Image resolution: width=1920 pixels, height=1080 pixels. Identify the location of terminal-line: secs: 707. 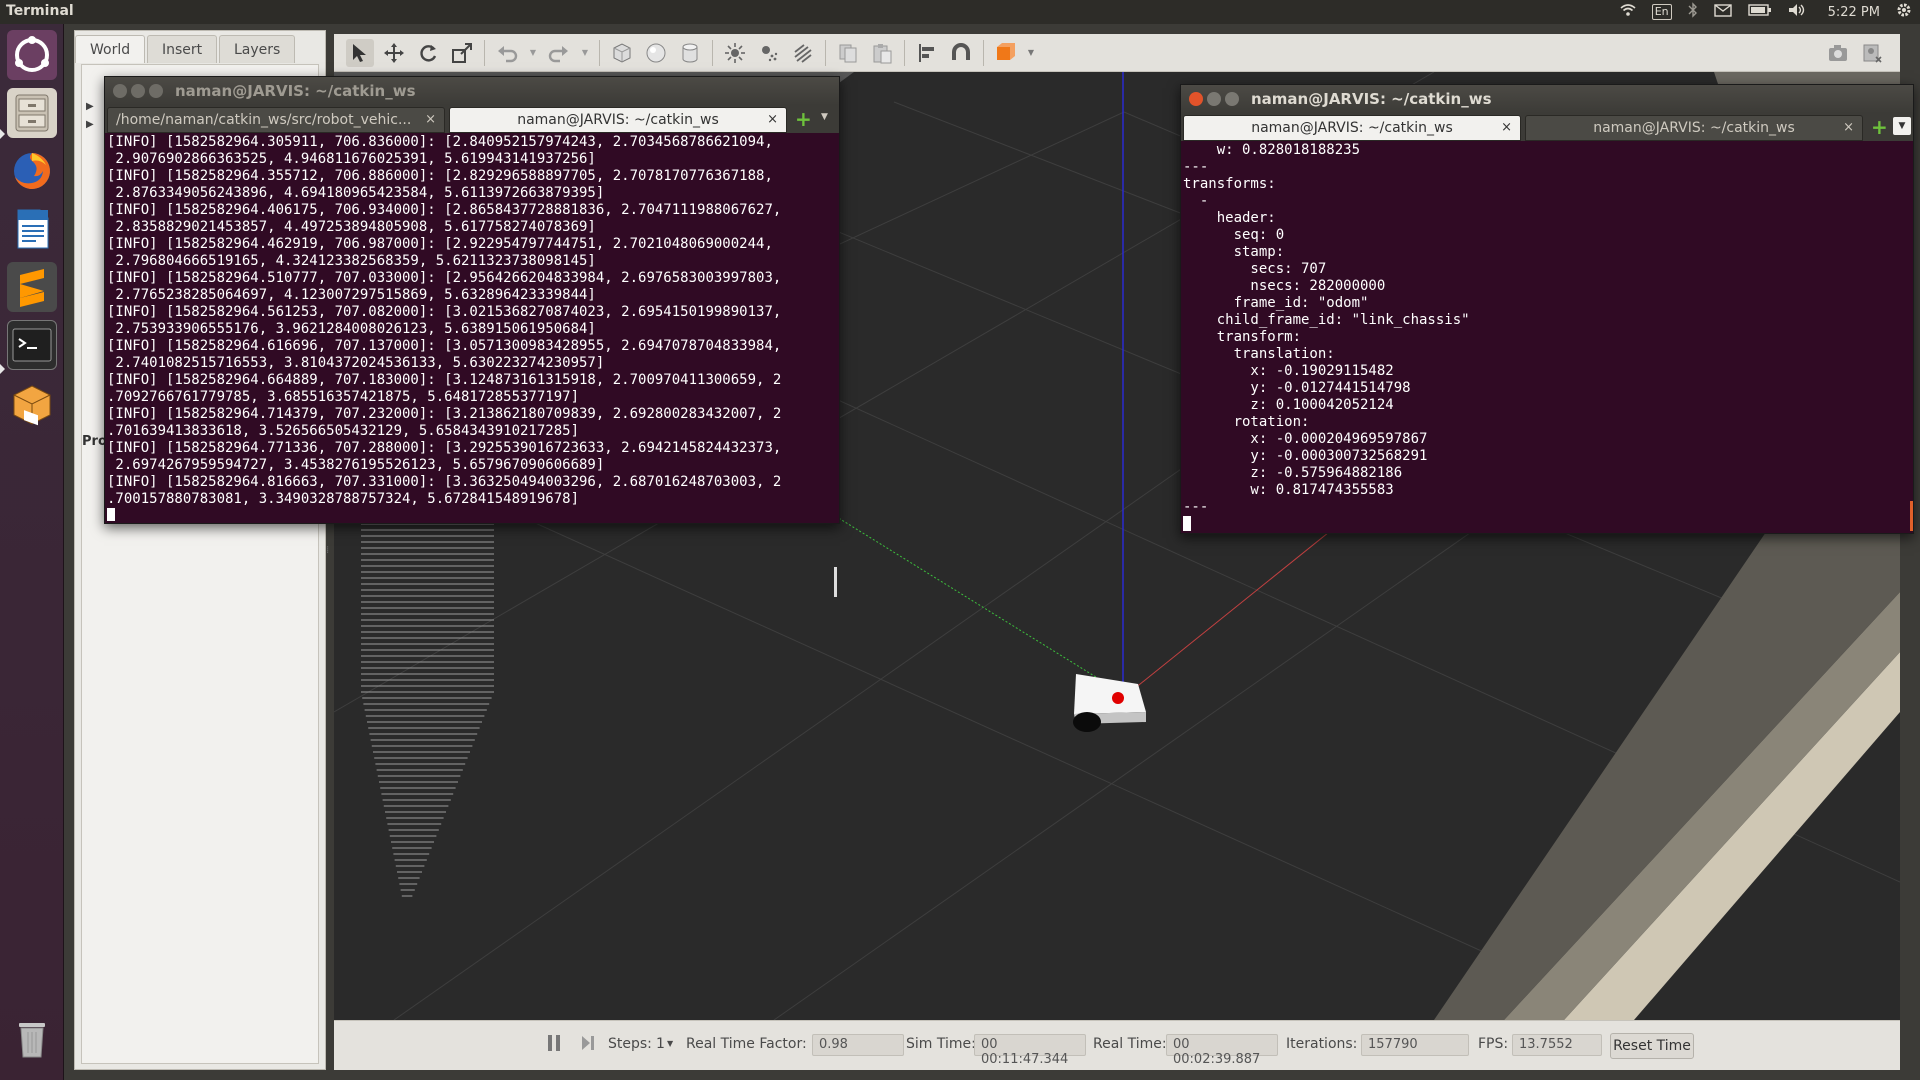
(1255, 269).